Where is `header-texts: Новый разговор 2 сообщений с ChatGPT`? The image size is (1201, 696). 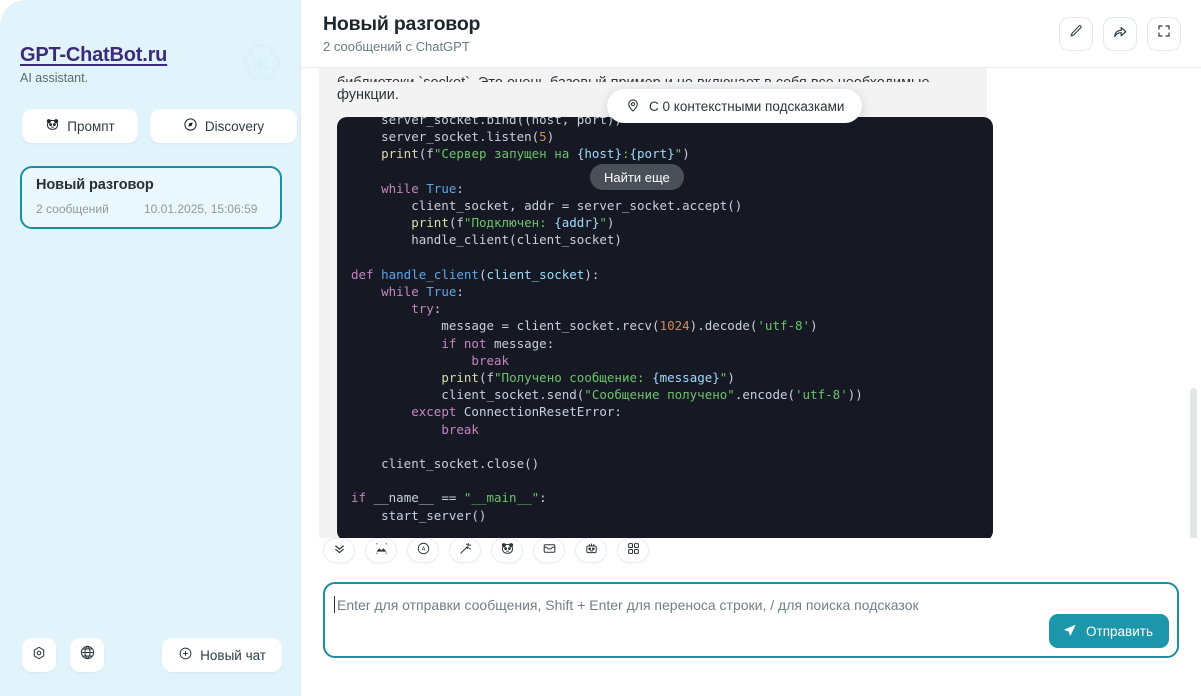
header-texts: Новый разговор 2 сообщений с ChatGPT is located at coordinates (691, 33).